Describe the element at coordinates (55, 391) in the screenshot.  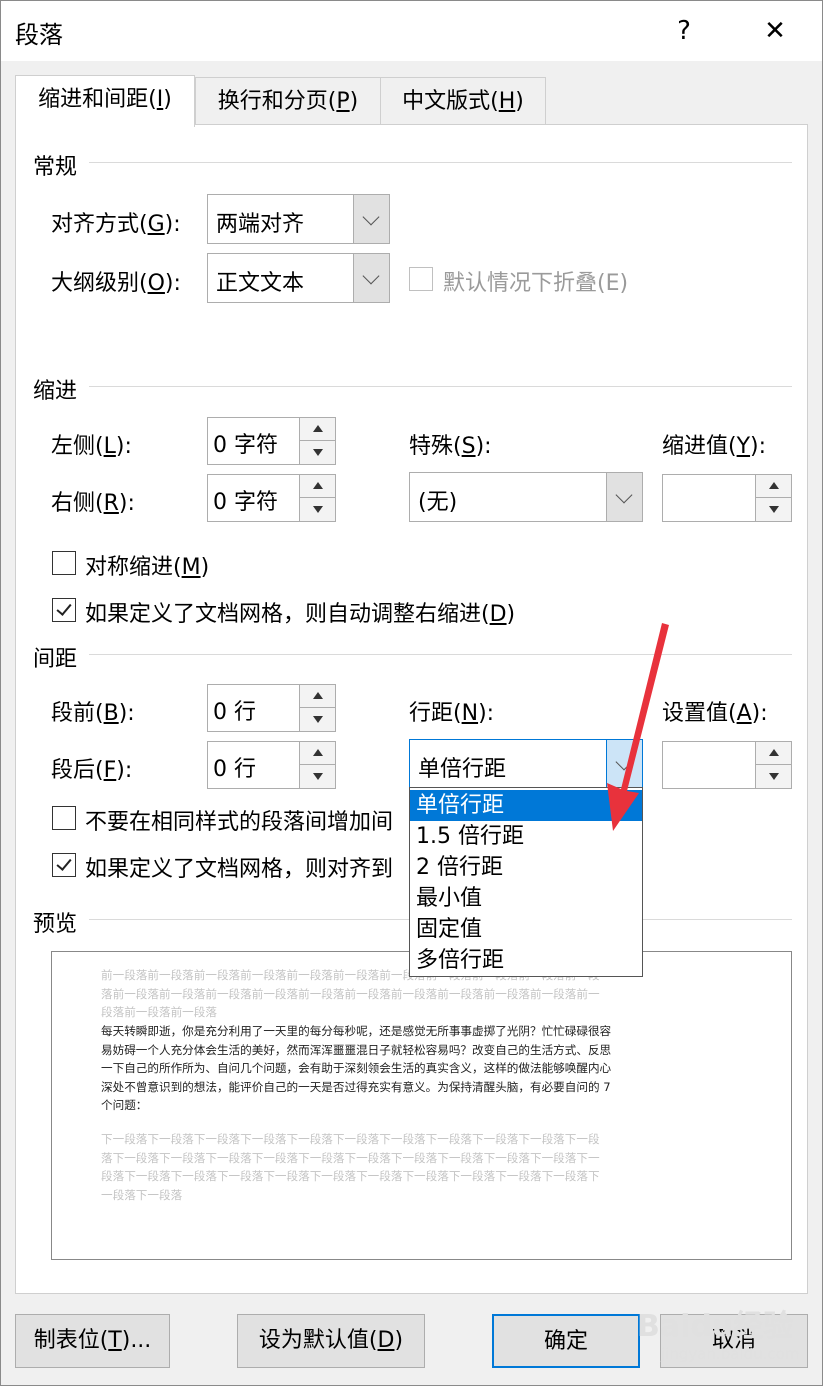
I see `section-indentation: 缩进` at that location.